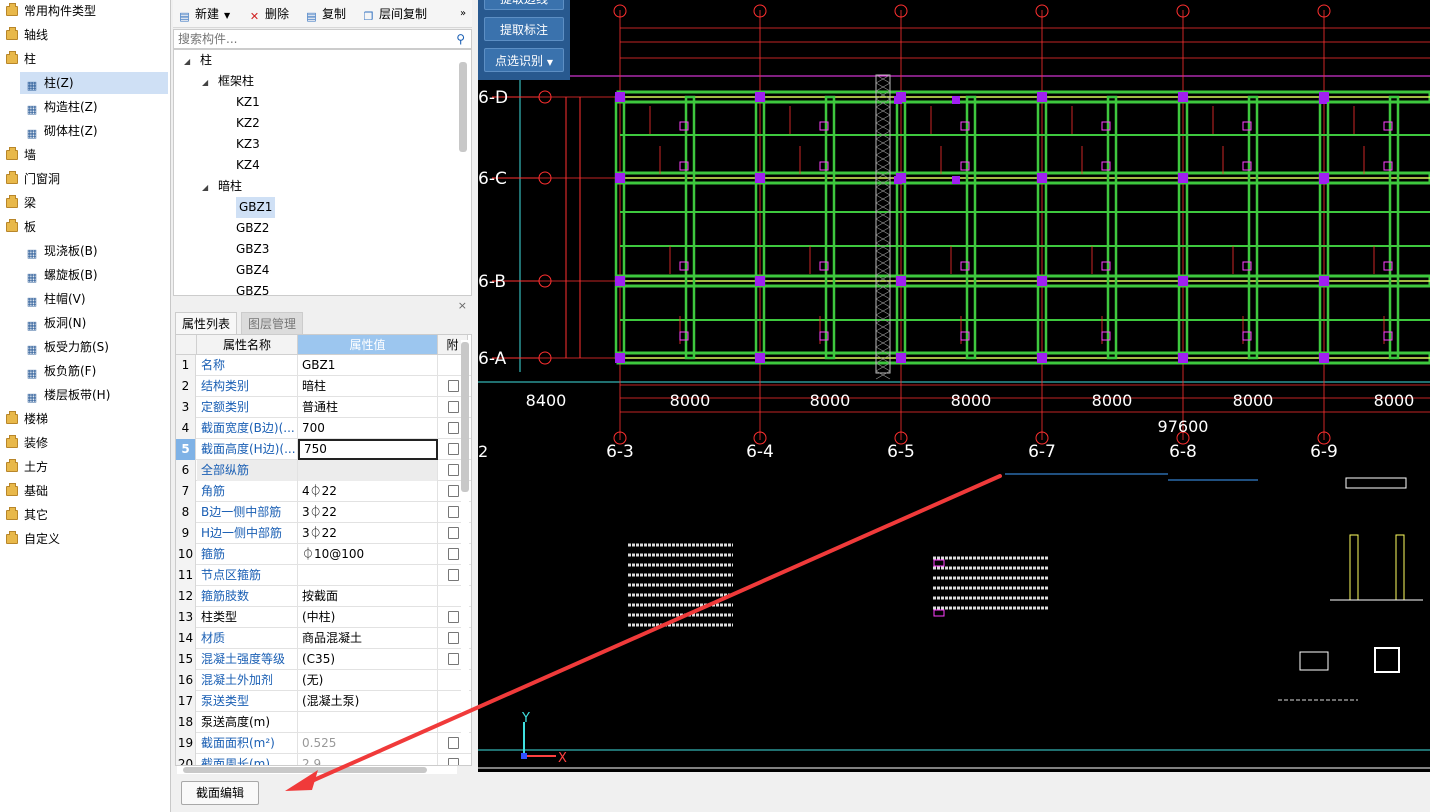  What do you see at coordinates (268, 14) in the screenshot?
I see `delete-button: ✕ 删除` at bounding box center [268, 14].